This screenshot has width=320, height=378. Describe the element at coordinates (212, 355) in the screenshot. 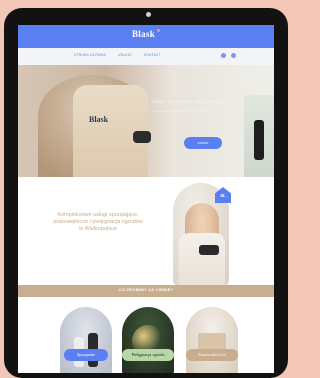

I see `service-pill-ironing: Prasowalnictwo` at that location.